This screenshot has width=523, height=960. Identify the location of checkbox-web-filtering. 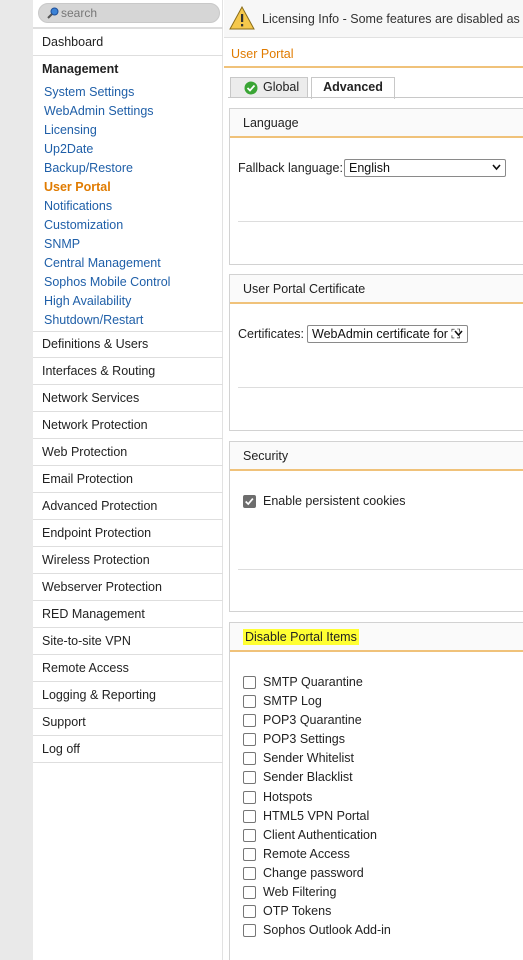
(249, 892).